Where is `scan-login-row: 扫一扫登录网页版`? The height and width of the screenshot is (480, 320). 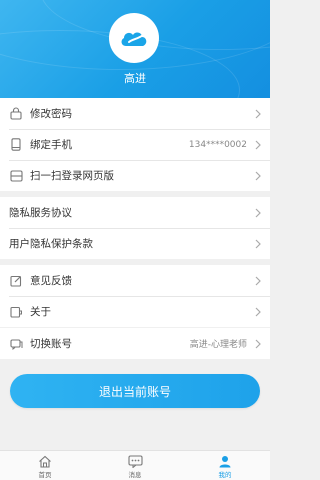
scan-login-row: 扫一扫登录网页版 is located at coordinates (135, 175).